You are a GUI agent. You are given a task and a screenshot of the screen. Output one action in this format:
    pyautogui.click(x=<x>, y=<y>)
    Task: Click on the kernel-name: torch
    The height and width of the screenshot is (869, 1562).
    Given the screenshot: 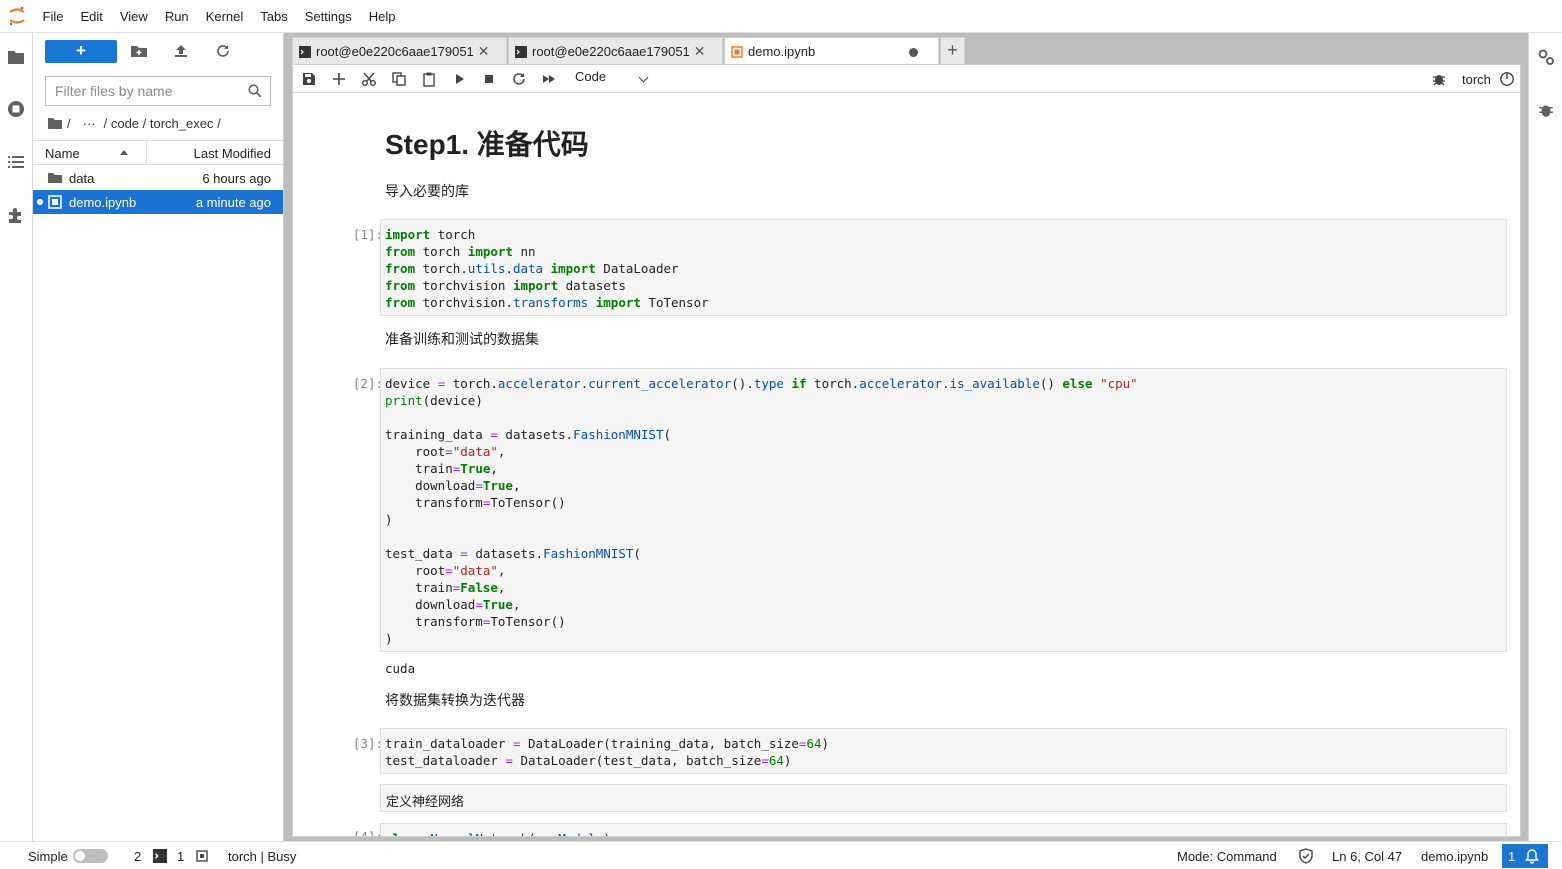 What is the action you would take?
    pyautogui.click(x=1476, y=79)
    